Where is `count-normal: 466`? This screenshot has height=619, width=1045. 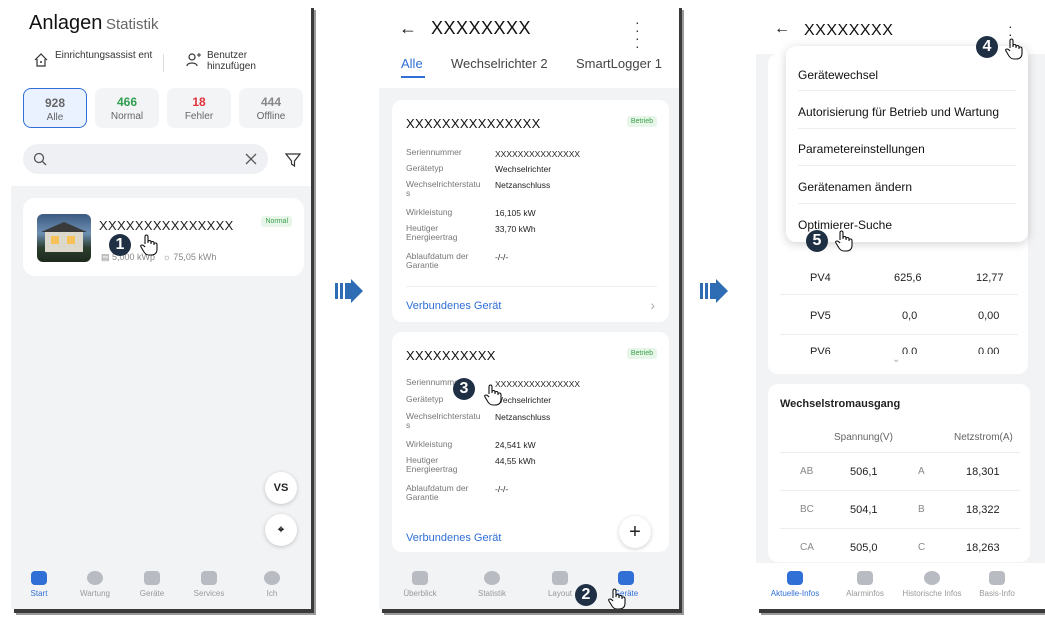 count-normal: 466 is located at coordinates (127, 102).